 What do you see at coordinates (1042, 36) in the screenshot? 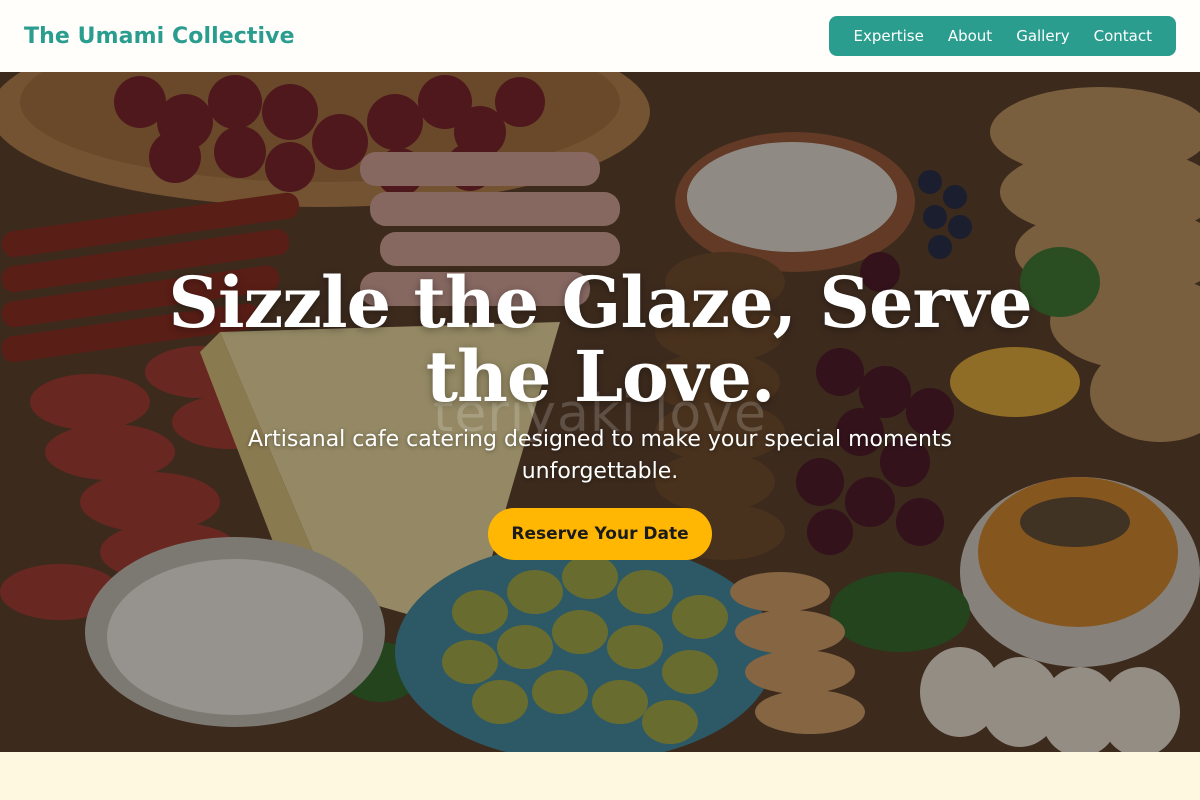
I see `nav-link-gallery: Gallery` at bounding box center [1042, 36].